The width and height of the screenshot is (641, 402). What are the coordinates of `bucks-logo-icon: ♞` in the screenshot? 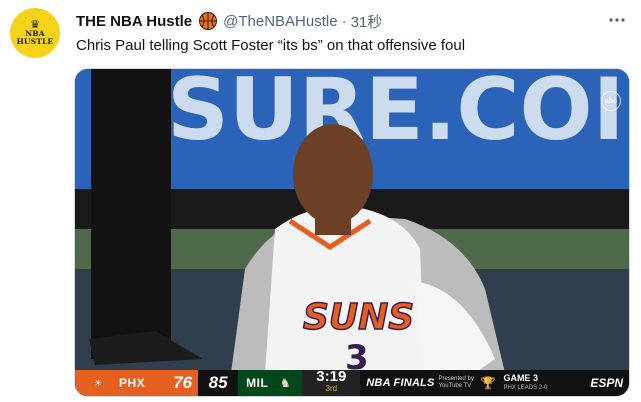 It's located at (285, 383).